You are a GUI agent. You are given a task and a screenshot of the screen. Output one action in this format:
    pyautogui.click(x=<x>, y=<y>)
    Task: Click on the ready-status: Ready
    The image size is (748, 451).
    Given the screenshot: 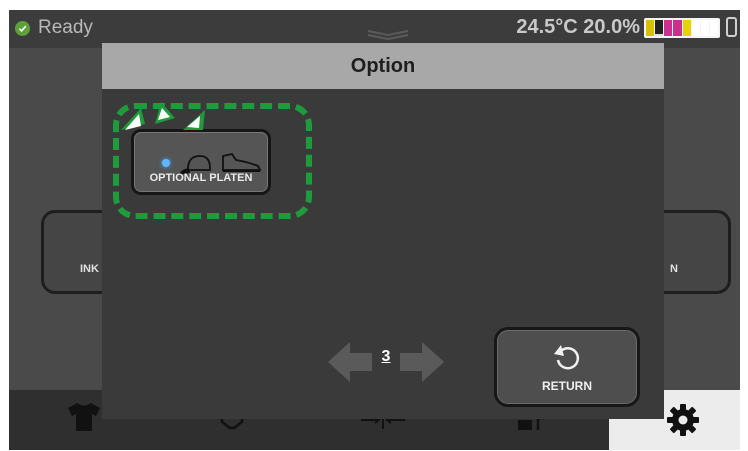 What is the action you would take?
    pyautogui.click(x=54, y=28)
    